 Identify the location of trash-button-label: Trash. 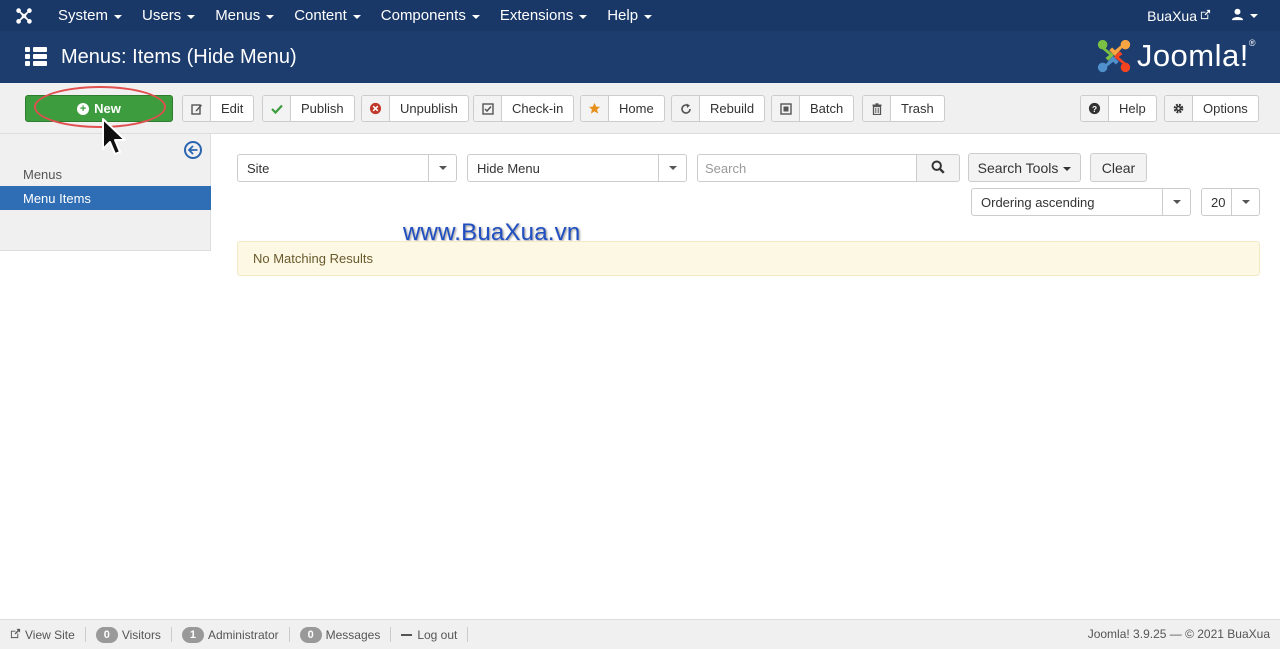
(917, 108).